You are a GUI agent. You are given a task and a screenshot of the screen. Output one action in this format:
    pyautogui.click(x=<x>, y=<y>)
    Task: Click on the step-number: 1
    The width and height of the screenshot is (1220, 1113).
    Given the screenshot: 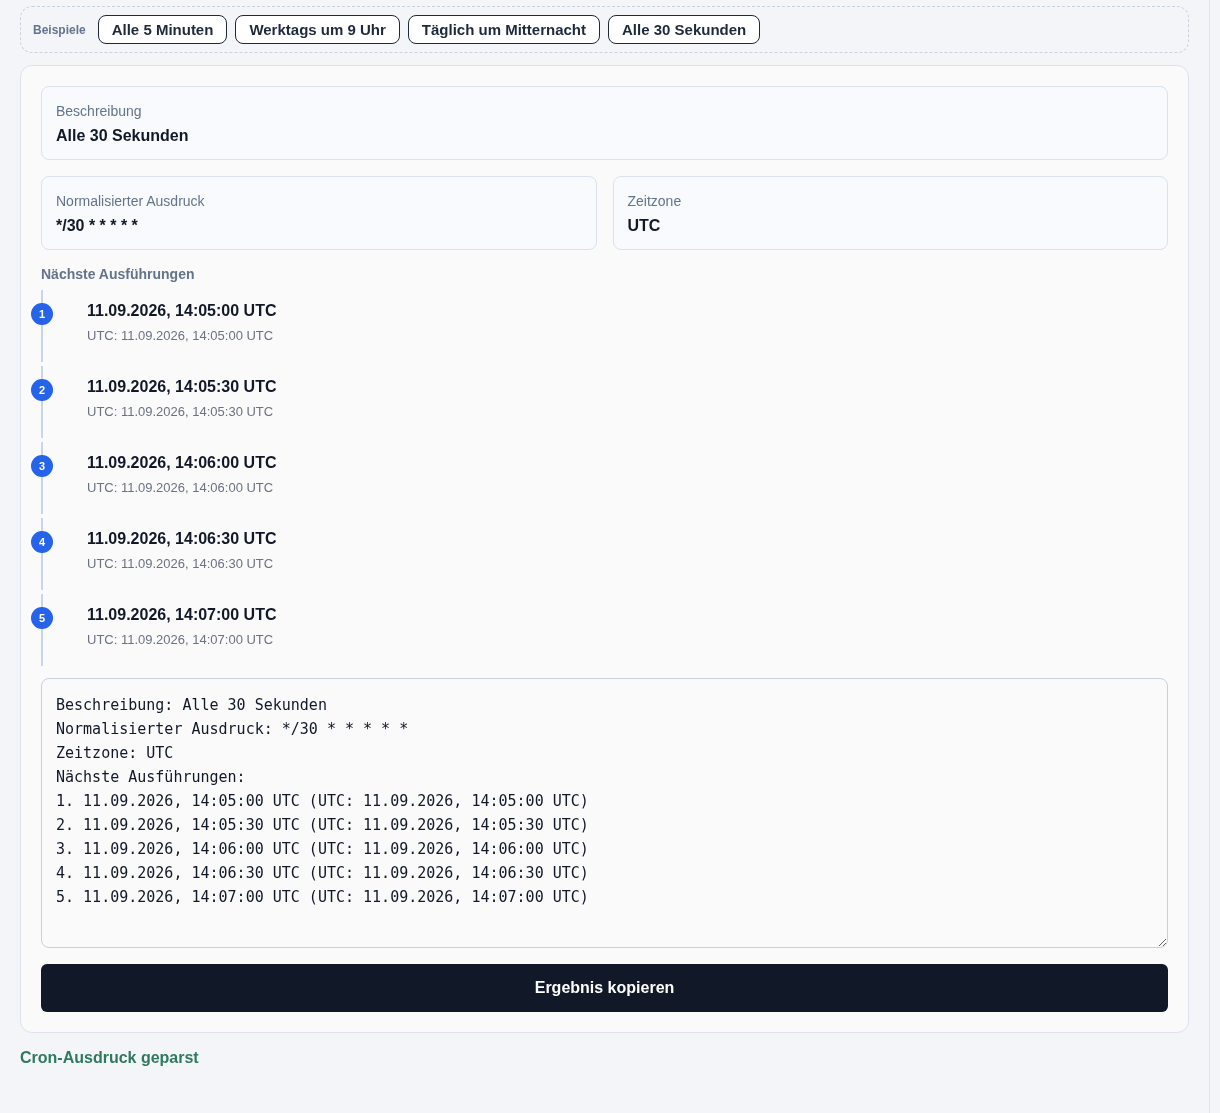 What is the action you would take?
    pyautogui.click(x=42, y=314)
    